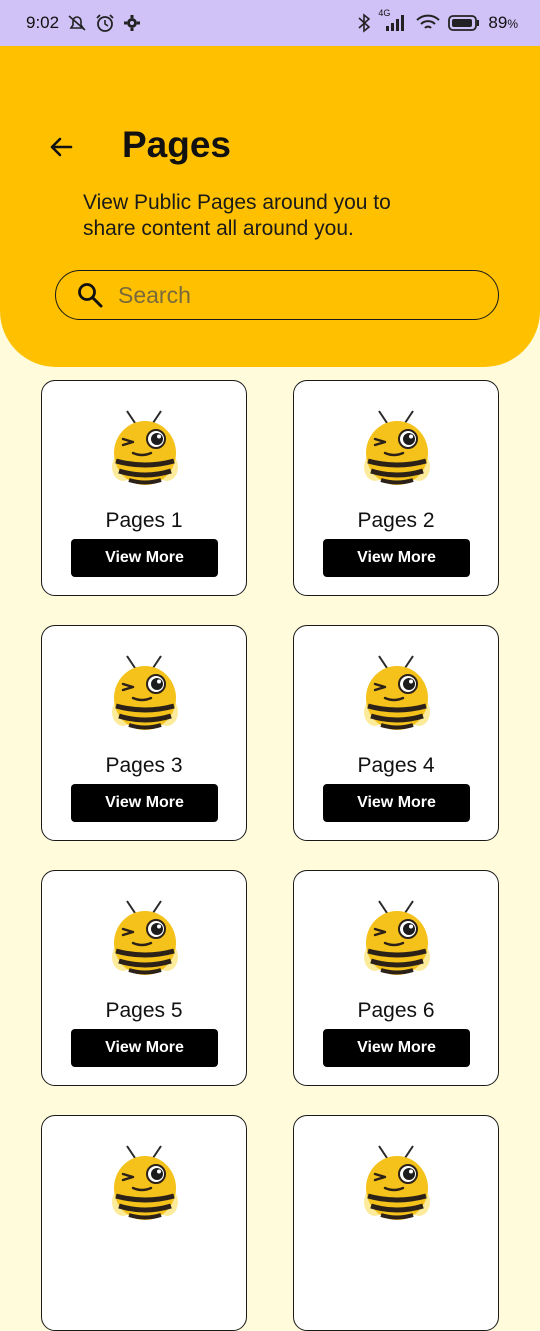 This screenshot has height=1331, width=540. What do you see at coordinates (144, 733) in the screenshot?
I see `page-card-3: Pages 3 View More` at bounding box center [144, 733].